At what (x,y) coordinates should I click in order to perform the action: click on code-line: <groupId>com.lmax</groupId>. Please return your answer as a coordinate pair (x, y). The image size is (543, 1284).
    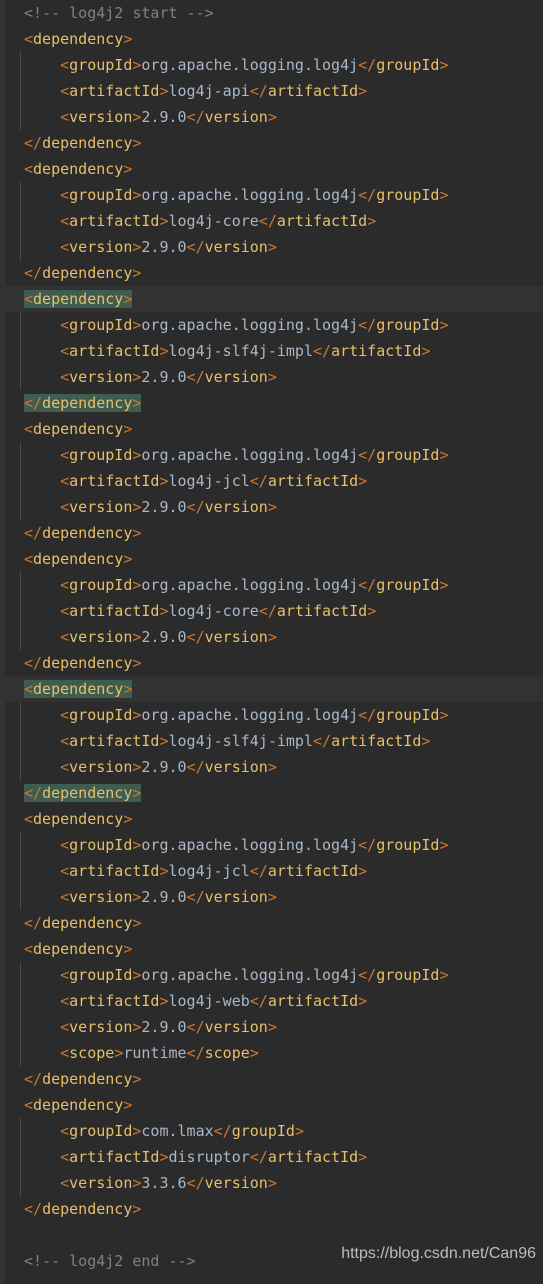
    Looking at the image, I should click on (271, 1131).